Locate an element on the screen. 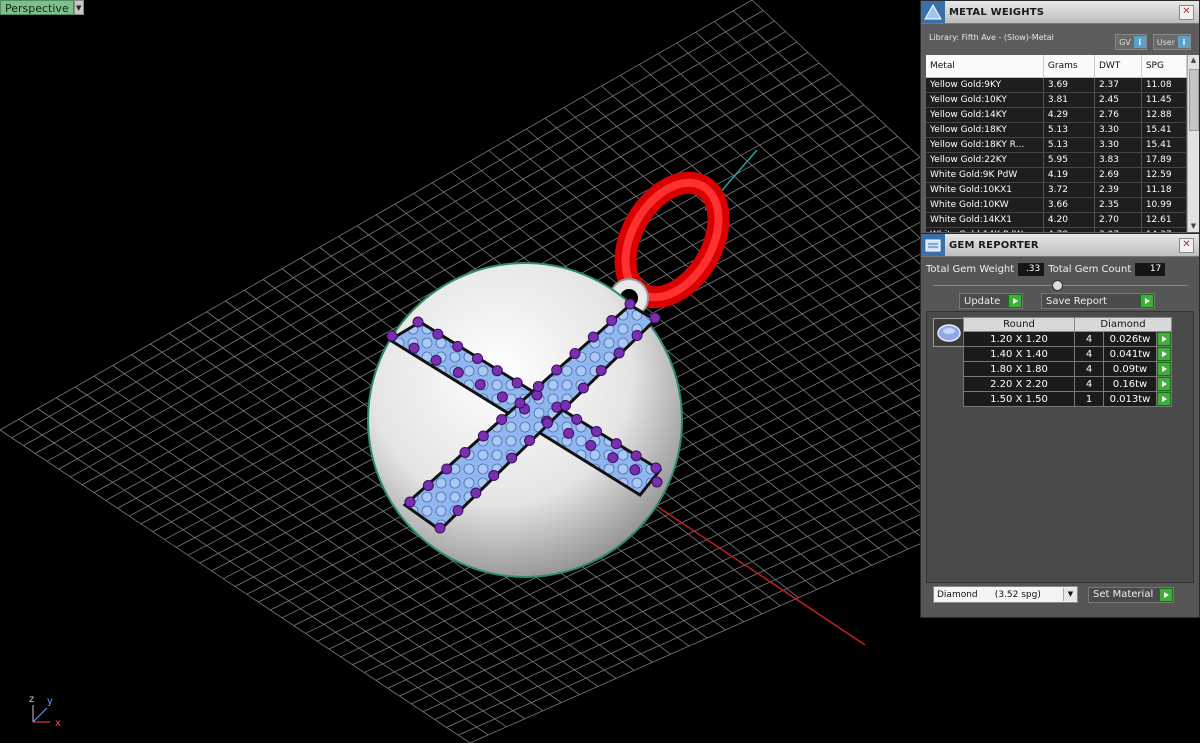 Image resolution: width=1200 pixels, height=743 pixels. spg-cell: 11.08 is located at coordinates (1164, 85).